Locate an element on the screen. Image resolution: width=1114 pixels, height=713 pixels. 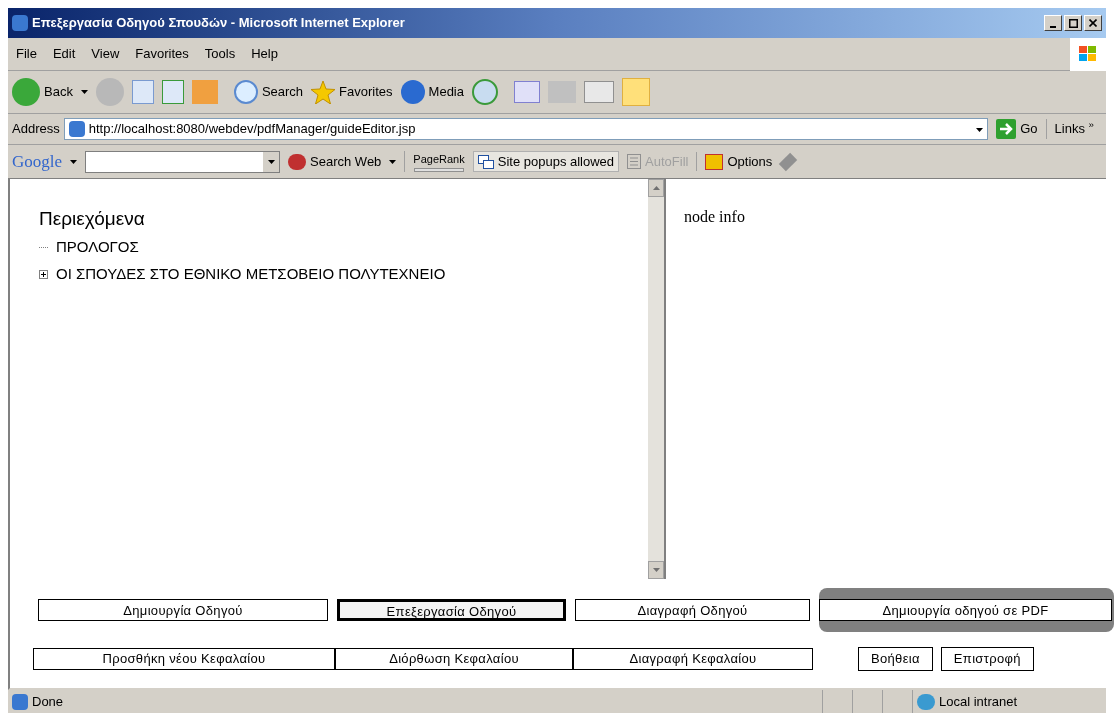
form-icon is located at coordinates (634, 161).